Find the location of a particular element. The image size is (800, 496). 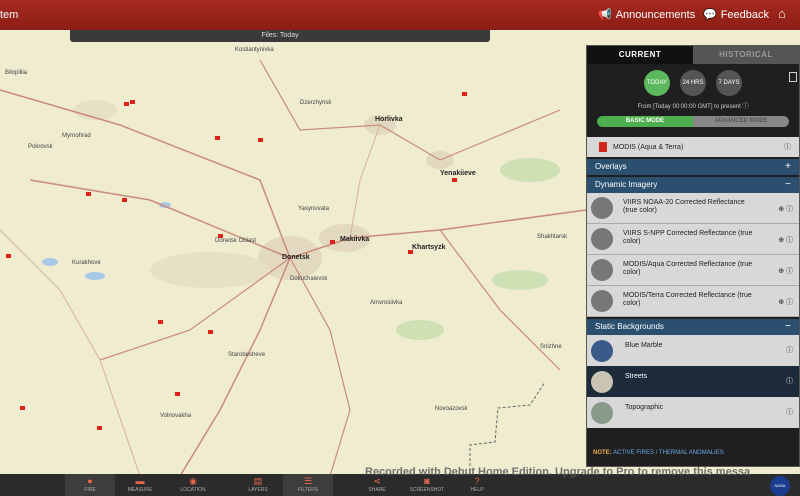

announcements-link: 📢 Announcements is located at coordinates (647, 15).